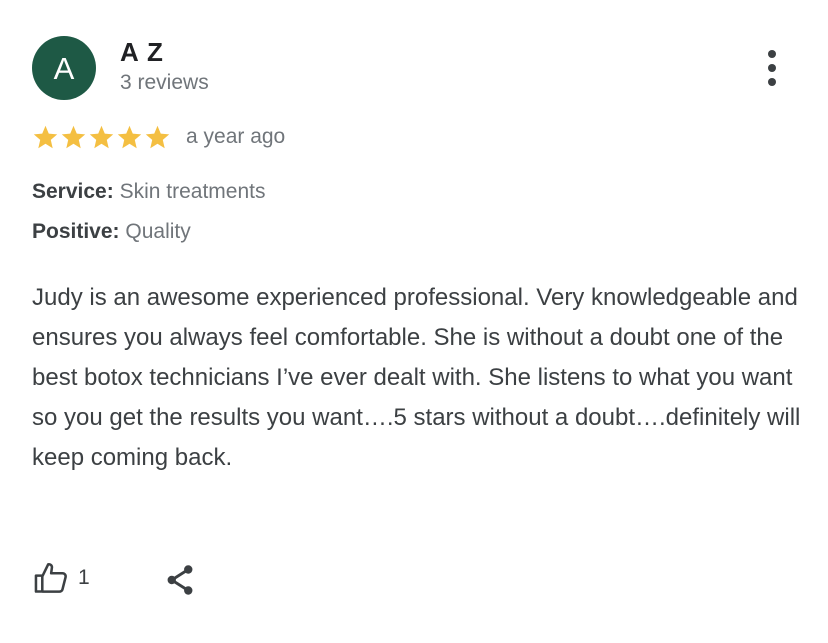  I want to click on attribute-value: Quality, so click(158, 231).